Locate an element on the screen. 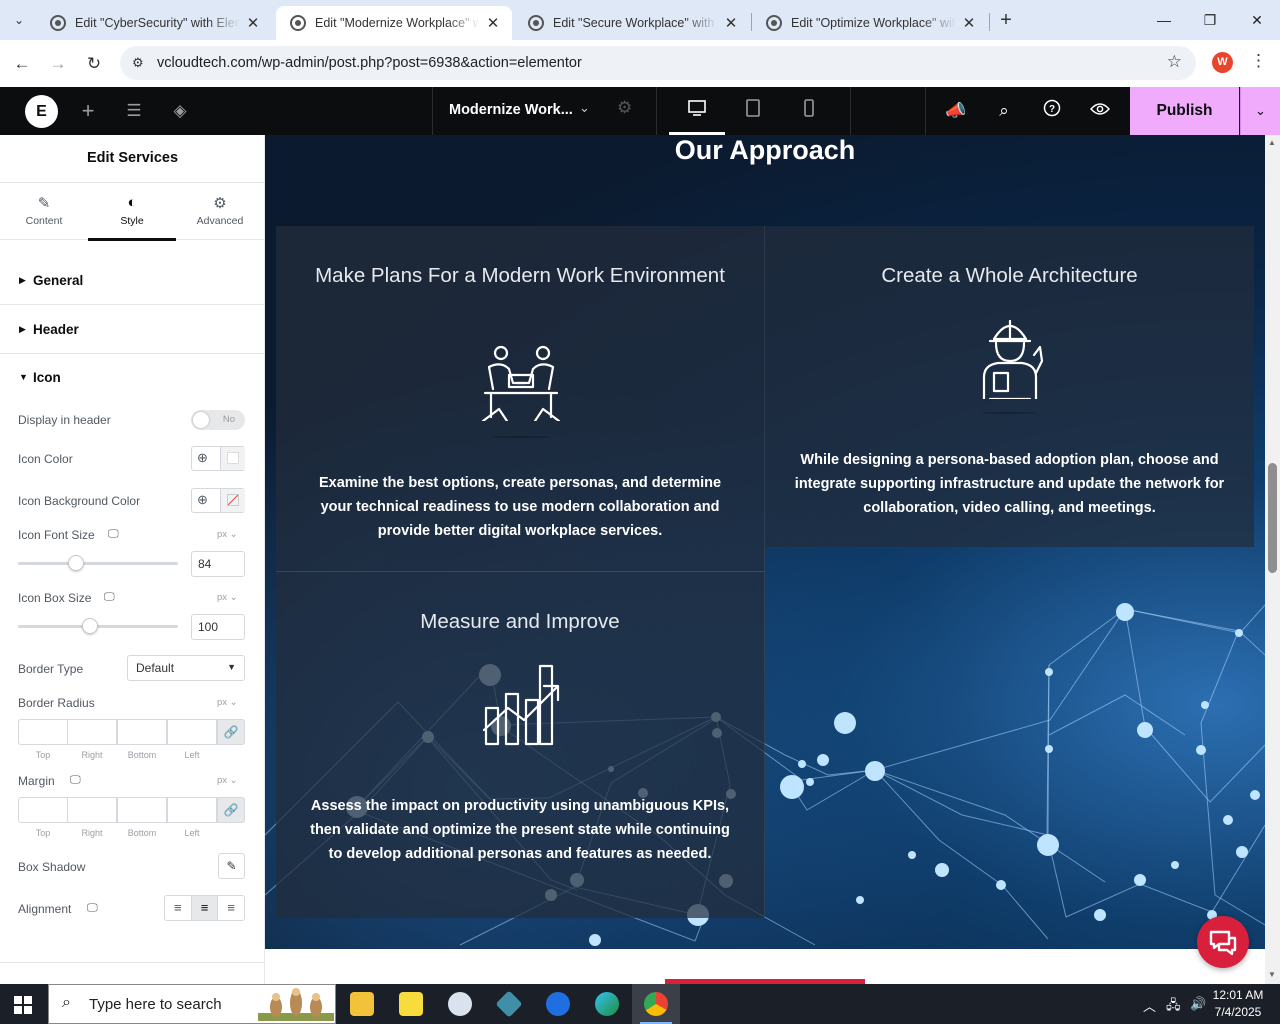  section-header: ▶ Header is located at coordinates (132, 329).